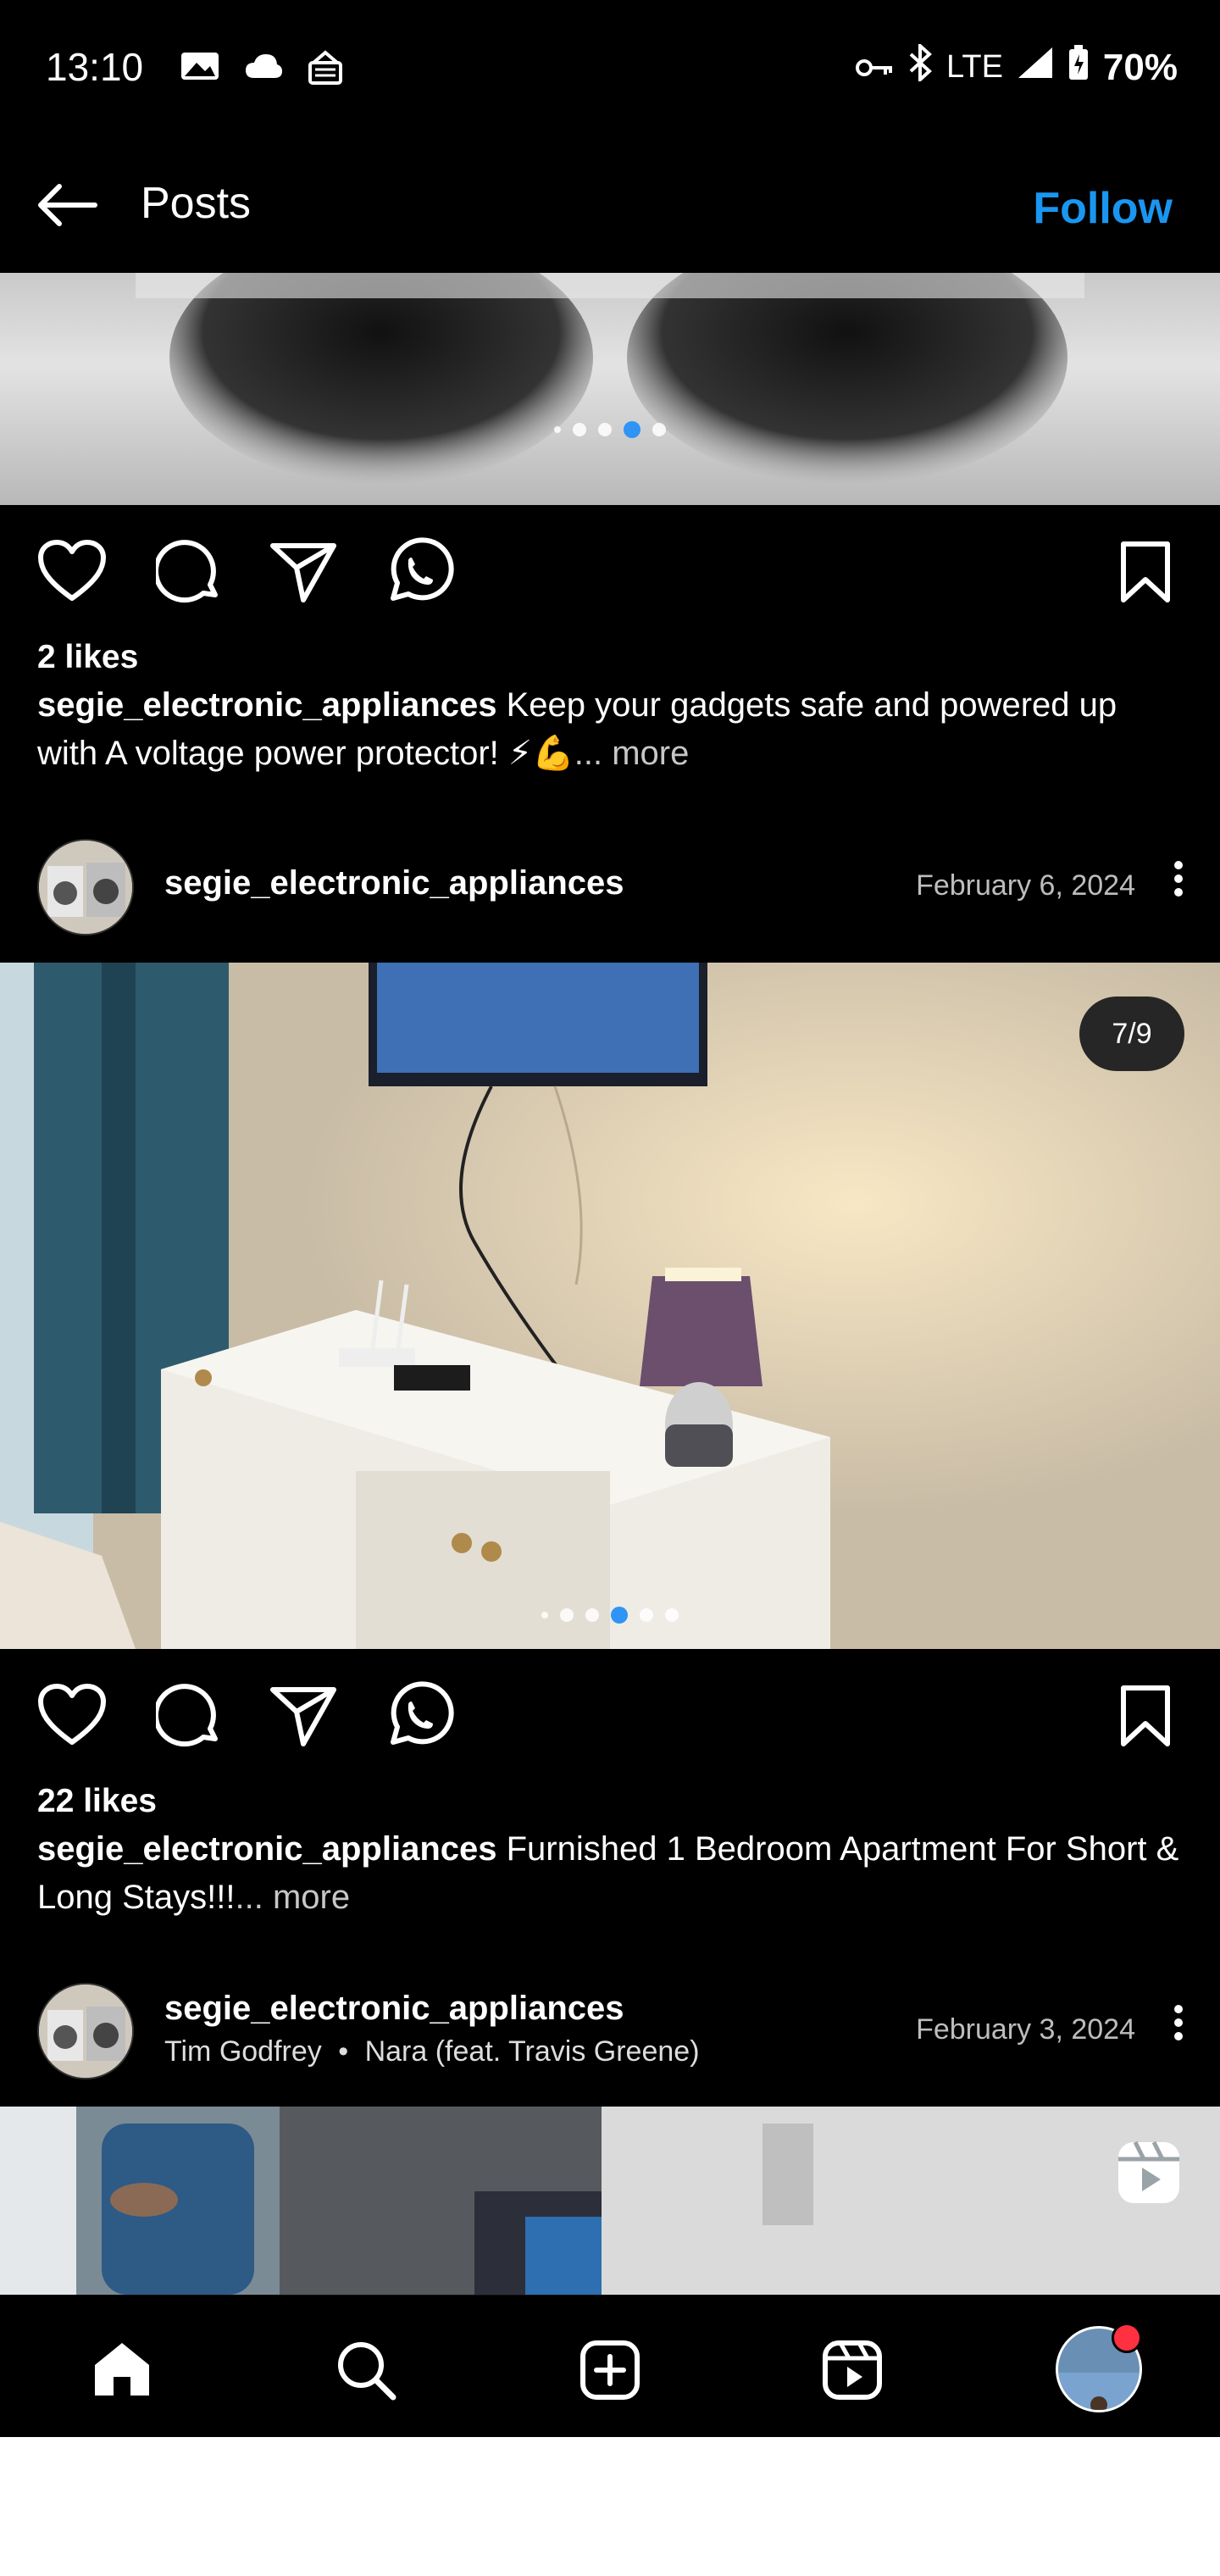 This screenshot has height=2576, width=1220. I want to click on create-icon, so click(610, 2370).